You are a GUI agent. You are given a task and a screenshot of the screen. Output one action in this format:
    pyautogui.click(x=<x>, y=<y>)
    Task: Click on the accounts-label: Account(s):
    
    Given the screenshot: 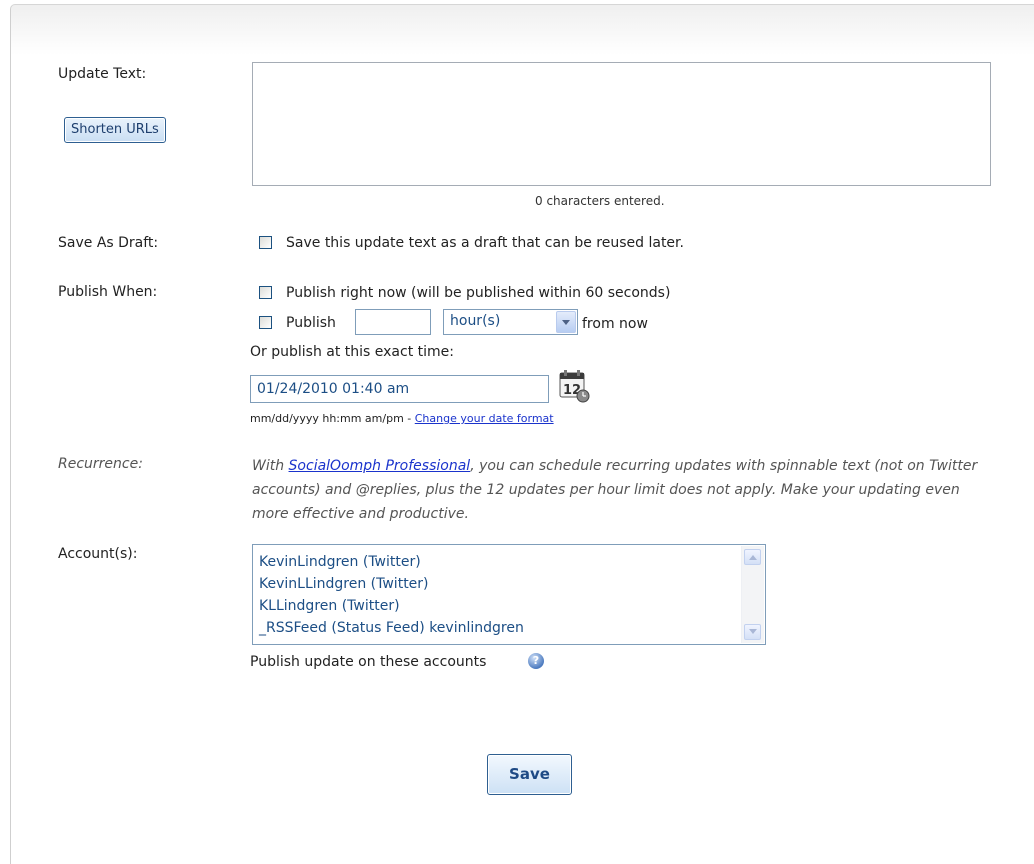 What is the action you would take?
    pyautogui.click(x=98, y=554)
    